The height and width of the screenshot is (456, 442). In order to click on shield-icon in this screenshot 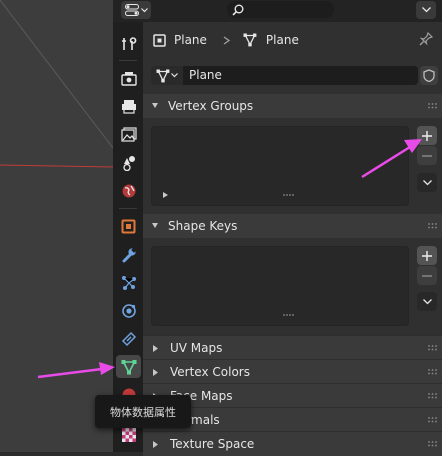, I will do `click(429, 75)`.